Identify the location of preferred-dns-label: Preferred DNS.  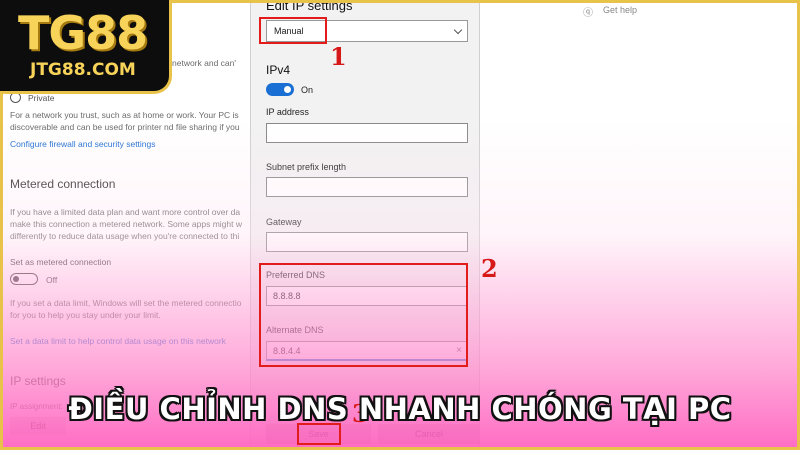
(296, 275).